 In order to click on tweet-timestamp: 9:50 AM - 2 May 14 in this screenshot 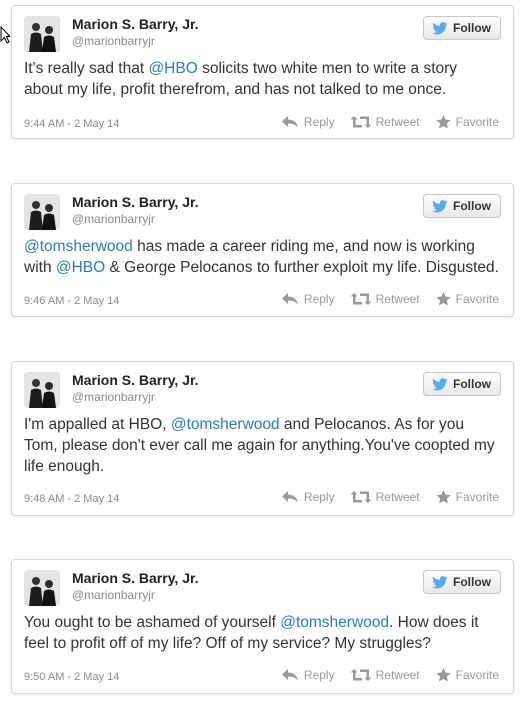, I will do `click(71, 677)`.